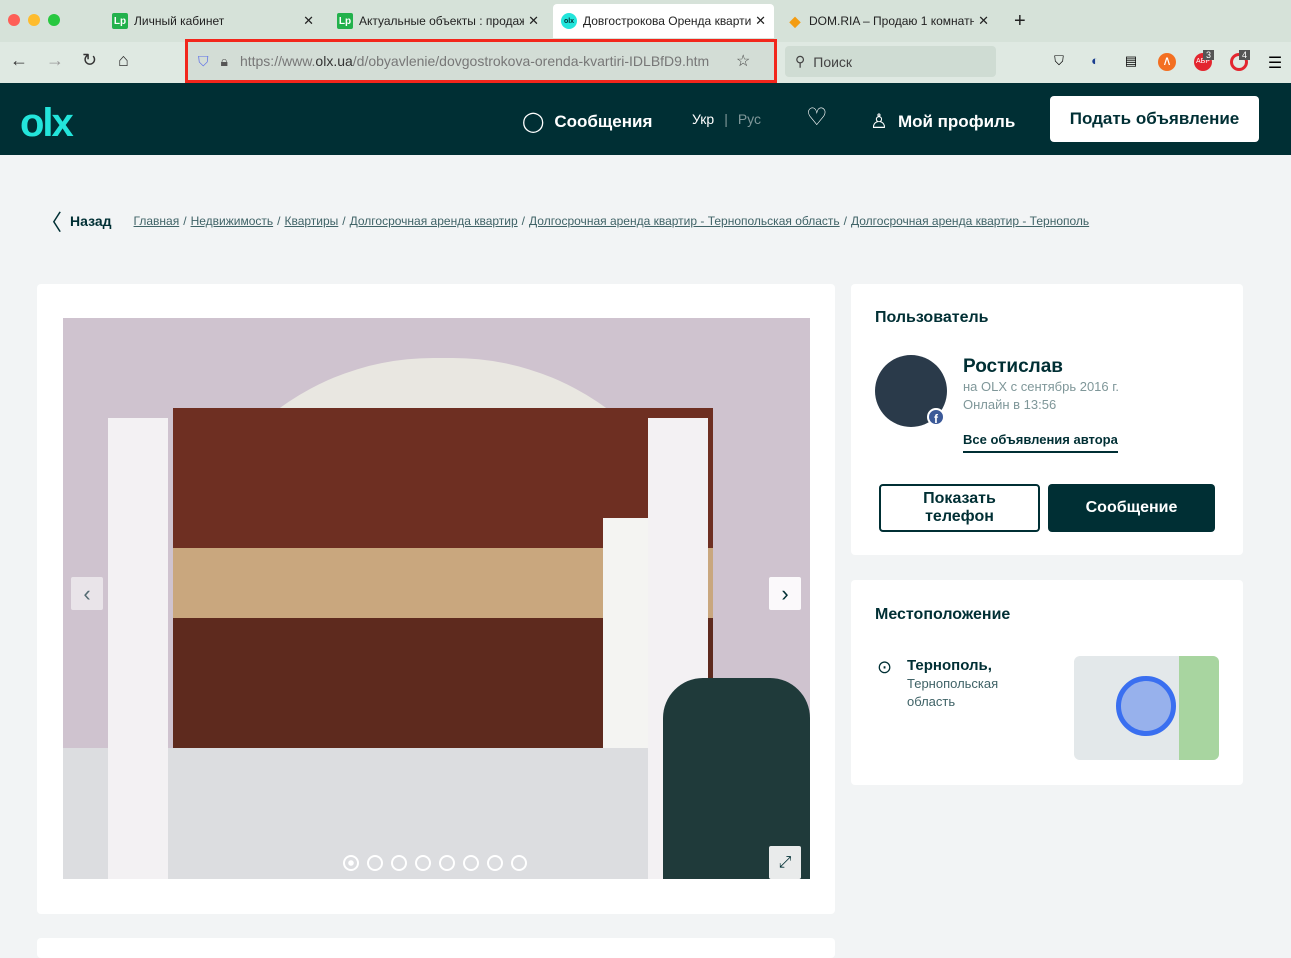 The height and width of the screenshot is (958, 1291). I want to click on location-map, so click(1146, 708).